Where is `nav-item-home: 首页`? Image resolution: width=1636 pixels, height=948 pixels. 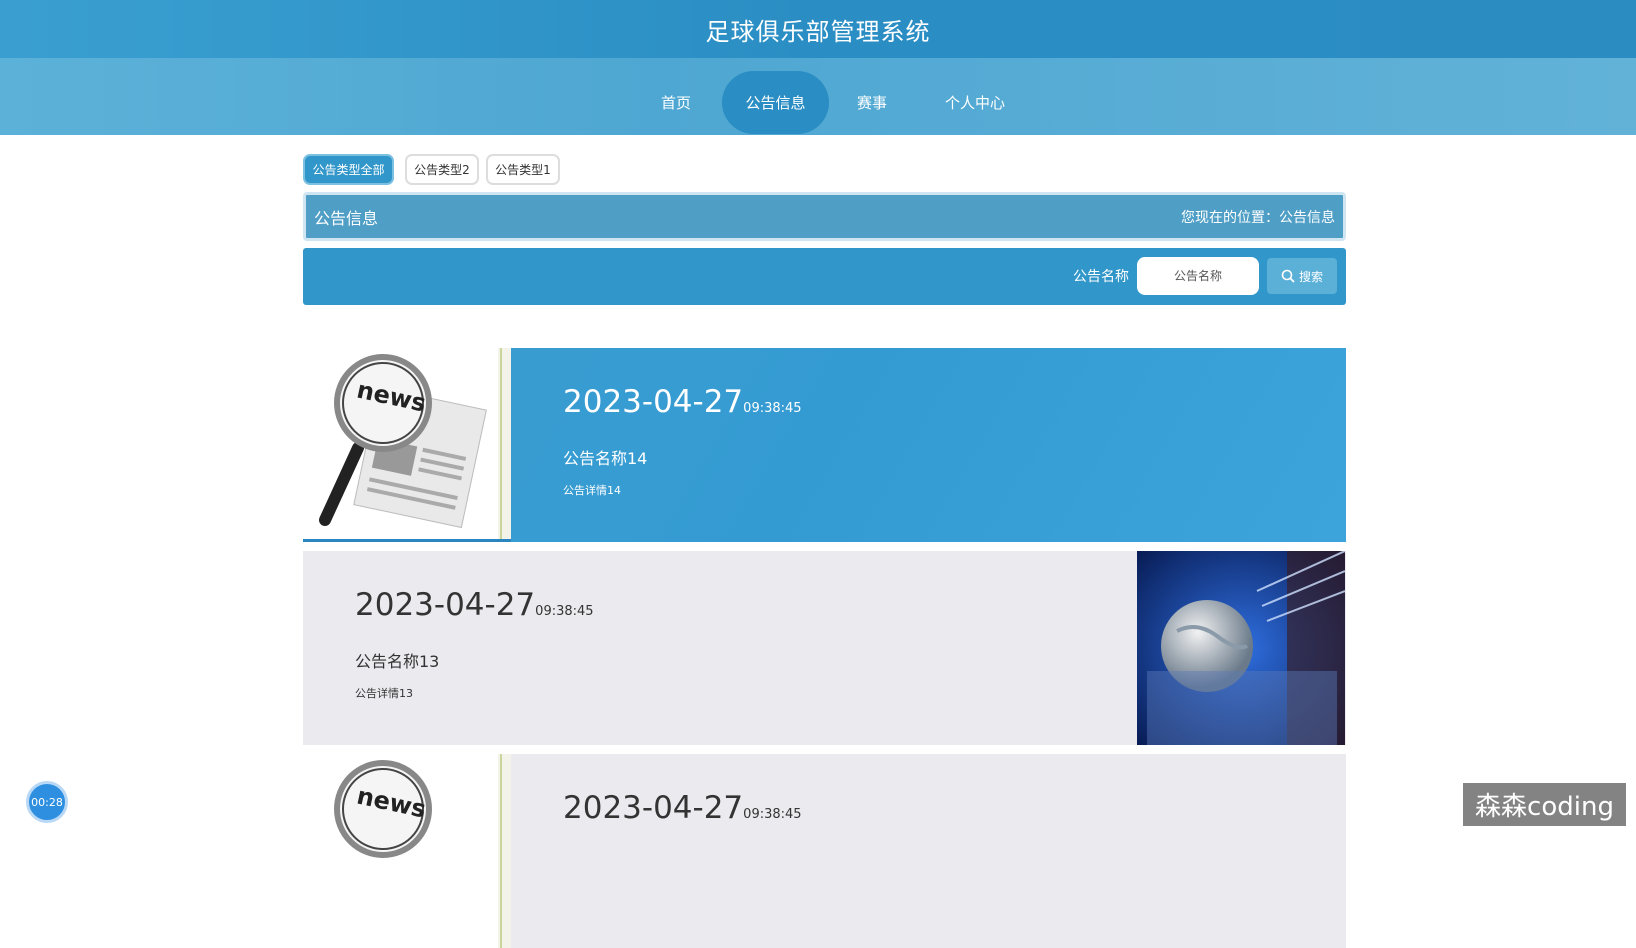 nav-item-home: 首页 is located at coordinates (676, 102).